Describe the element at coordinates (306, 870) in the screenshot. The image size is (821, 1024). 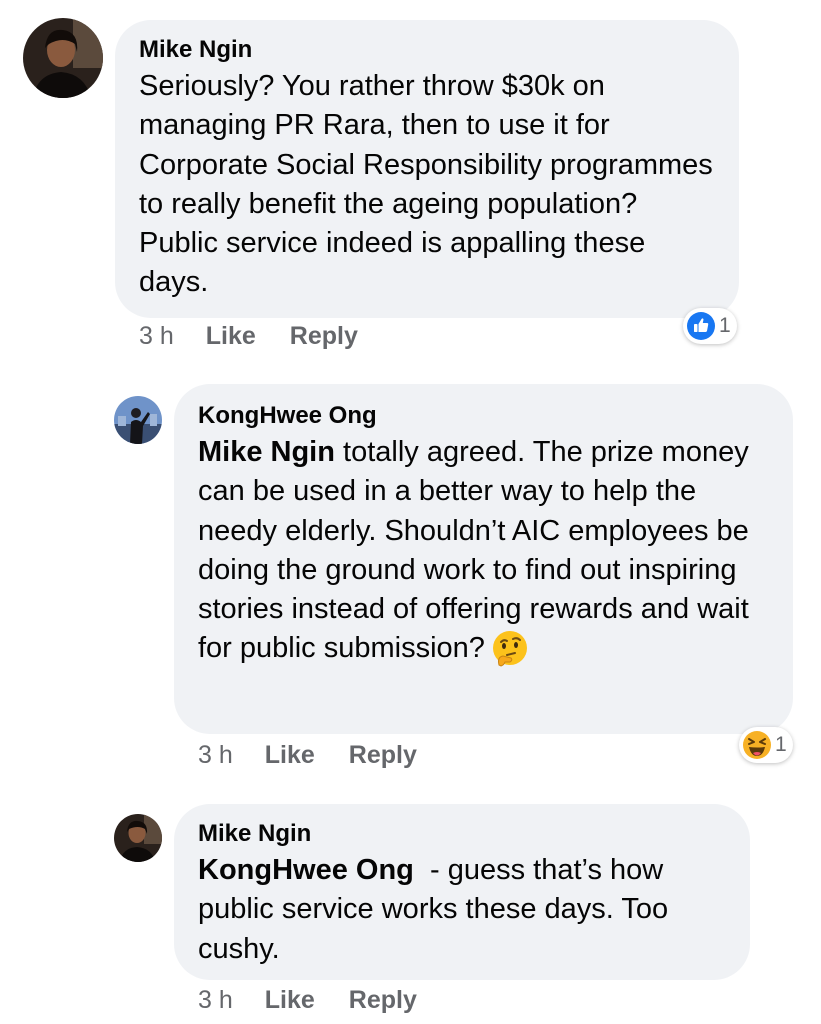
I see `mention-link: KongHwee Ong` at that location.